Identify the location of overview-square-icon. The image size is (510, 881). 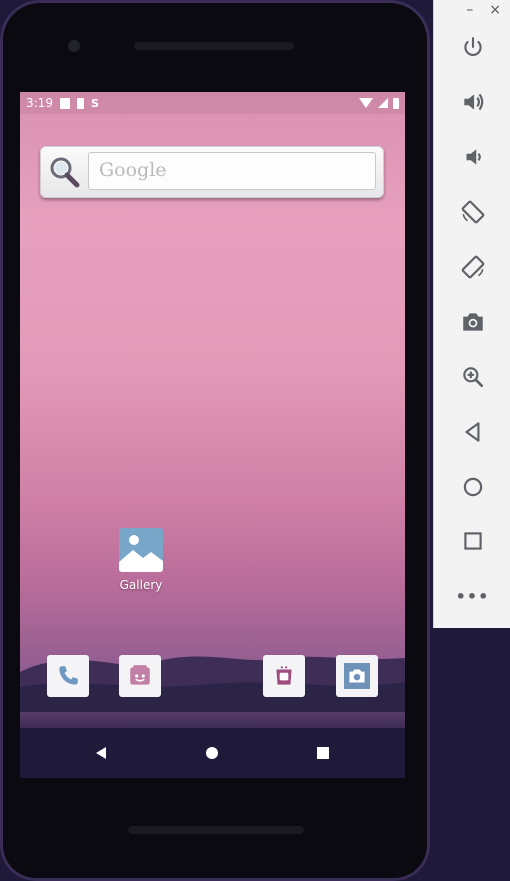
(472, 541).